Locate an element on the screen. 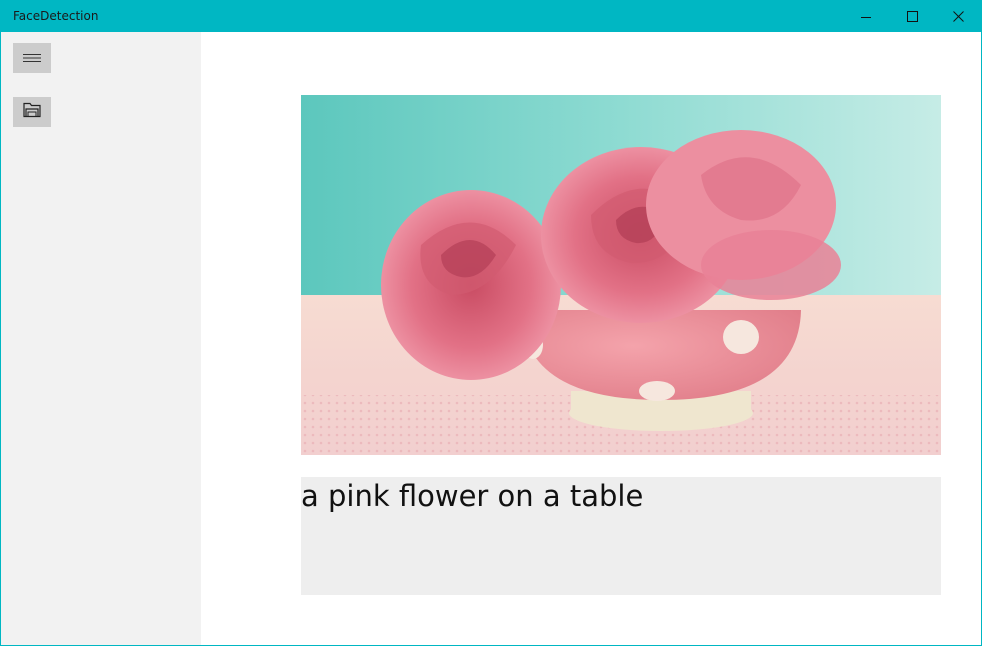 The image size is (982, 646). minimize-icon is located at coordinates (866, 17).